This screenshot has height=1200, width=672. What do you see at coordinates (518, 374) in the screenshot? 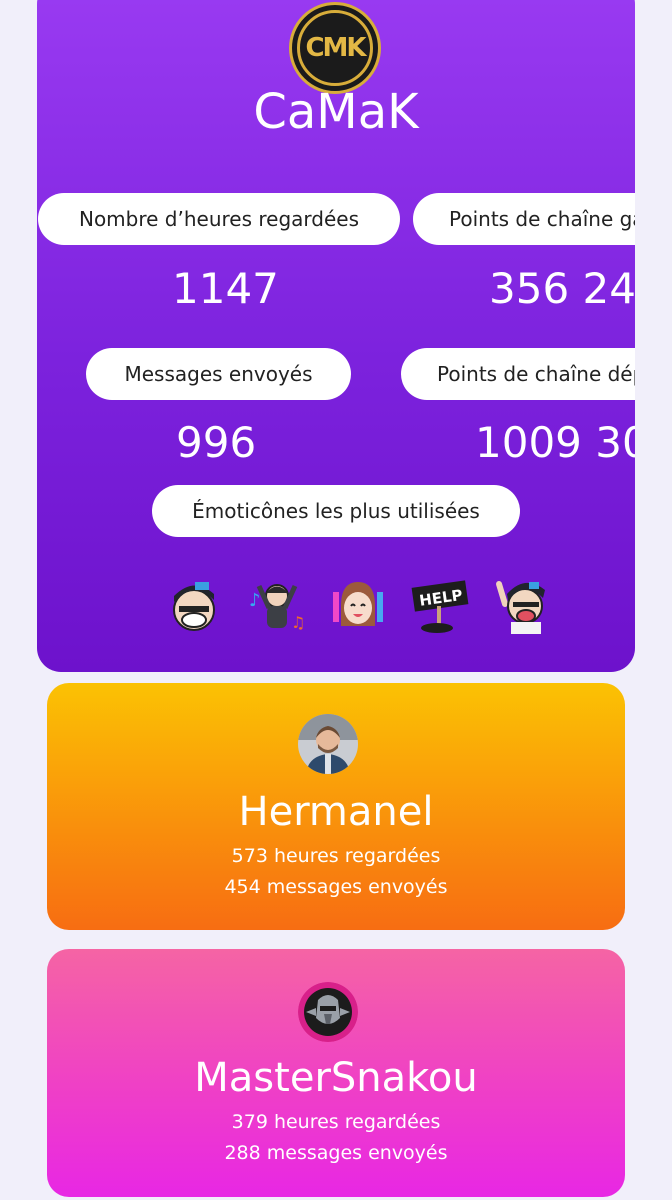
I see `points-spent-label: Points de chaîne dépen` at bounding box center [518, 374].